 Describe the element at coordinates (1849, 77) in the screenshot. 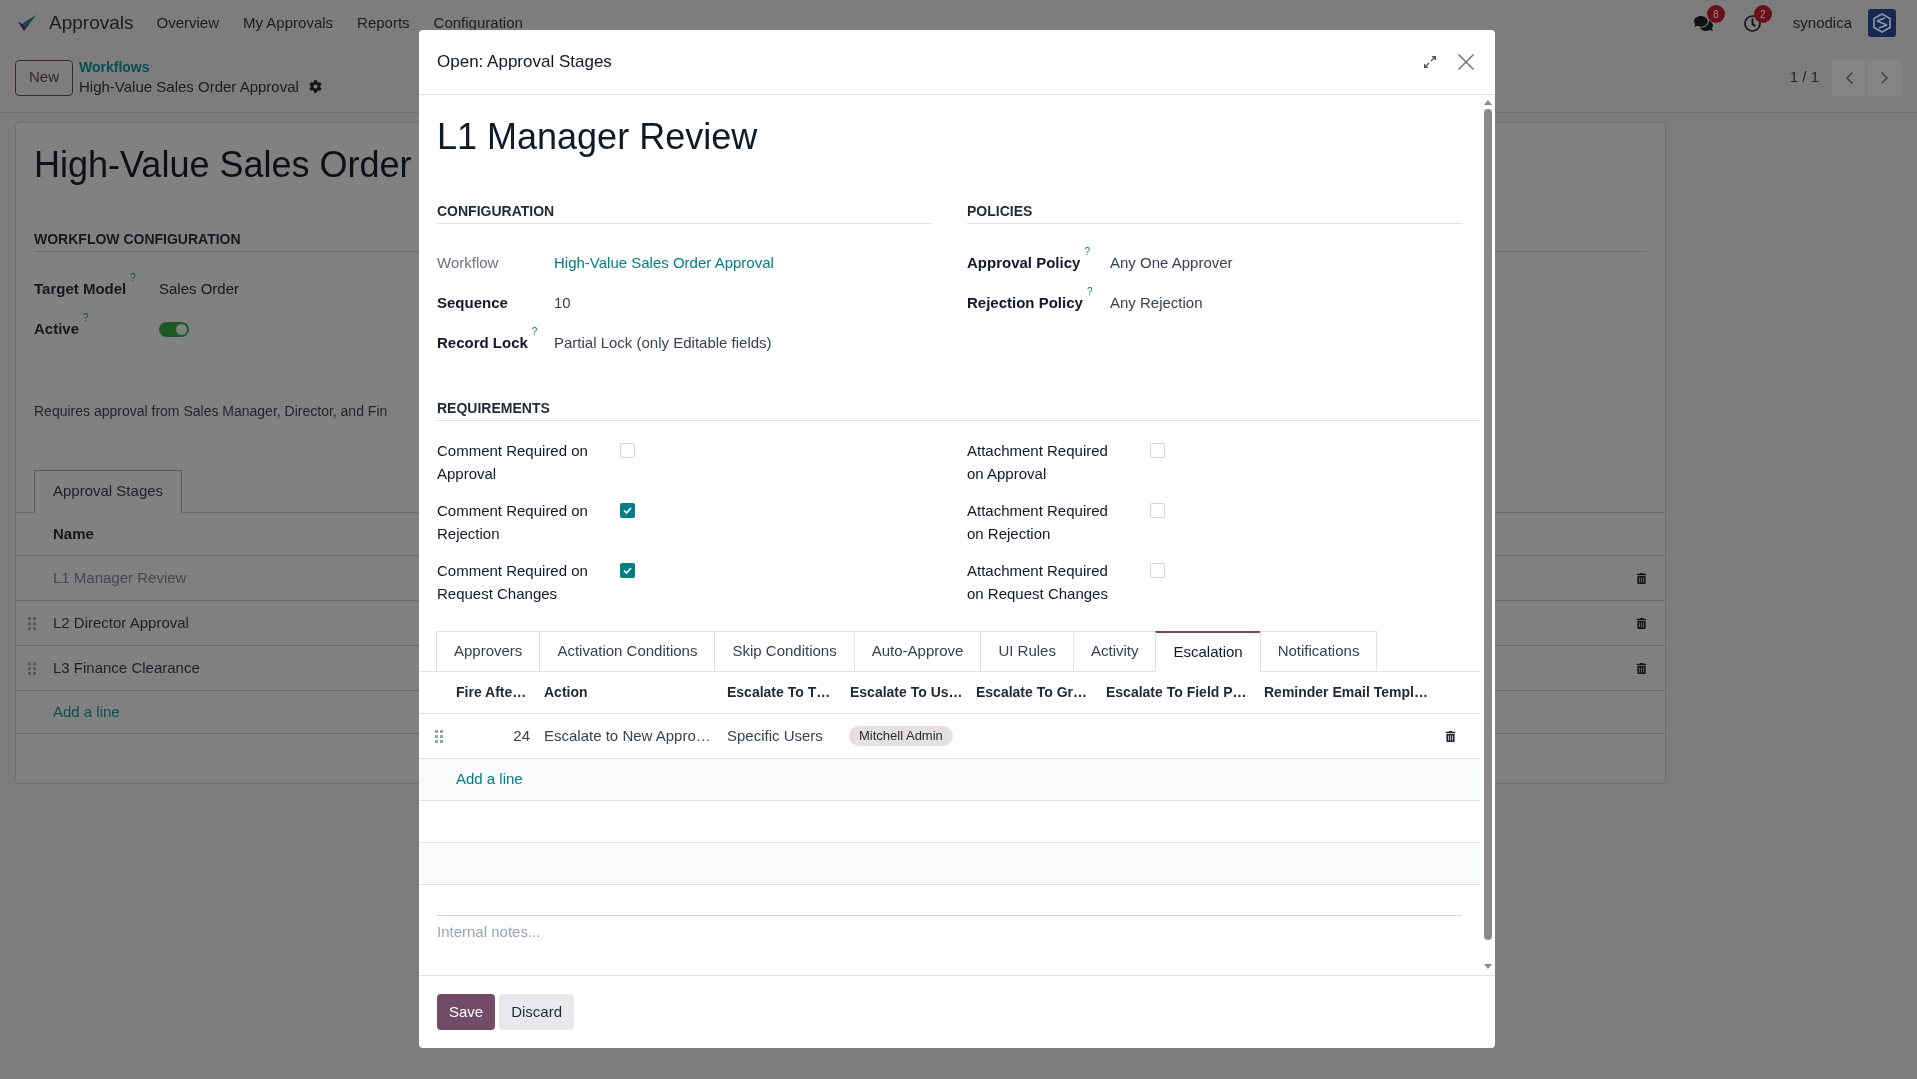

I see `chevron-left-icon` at that location.